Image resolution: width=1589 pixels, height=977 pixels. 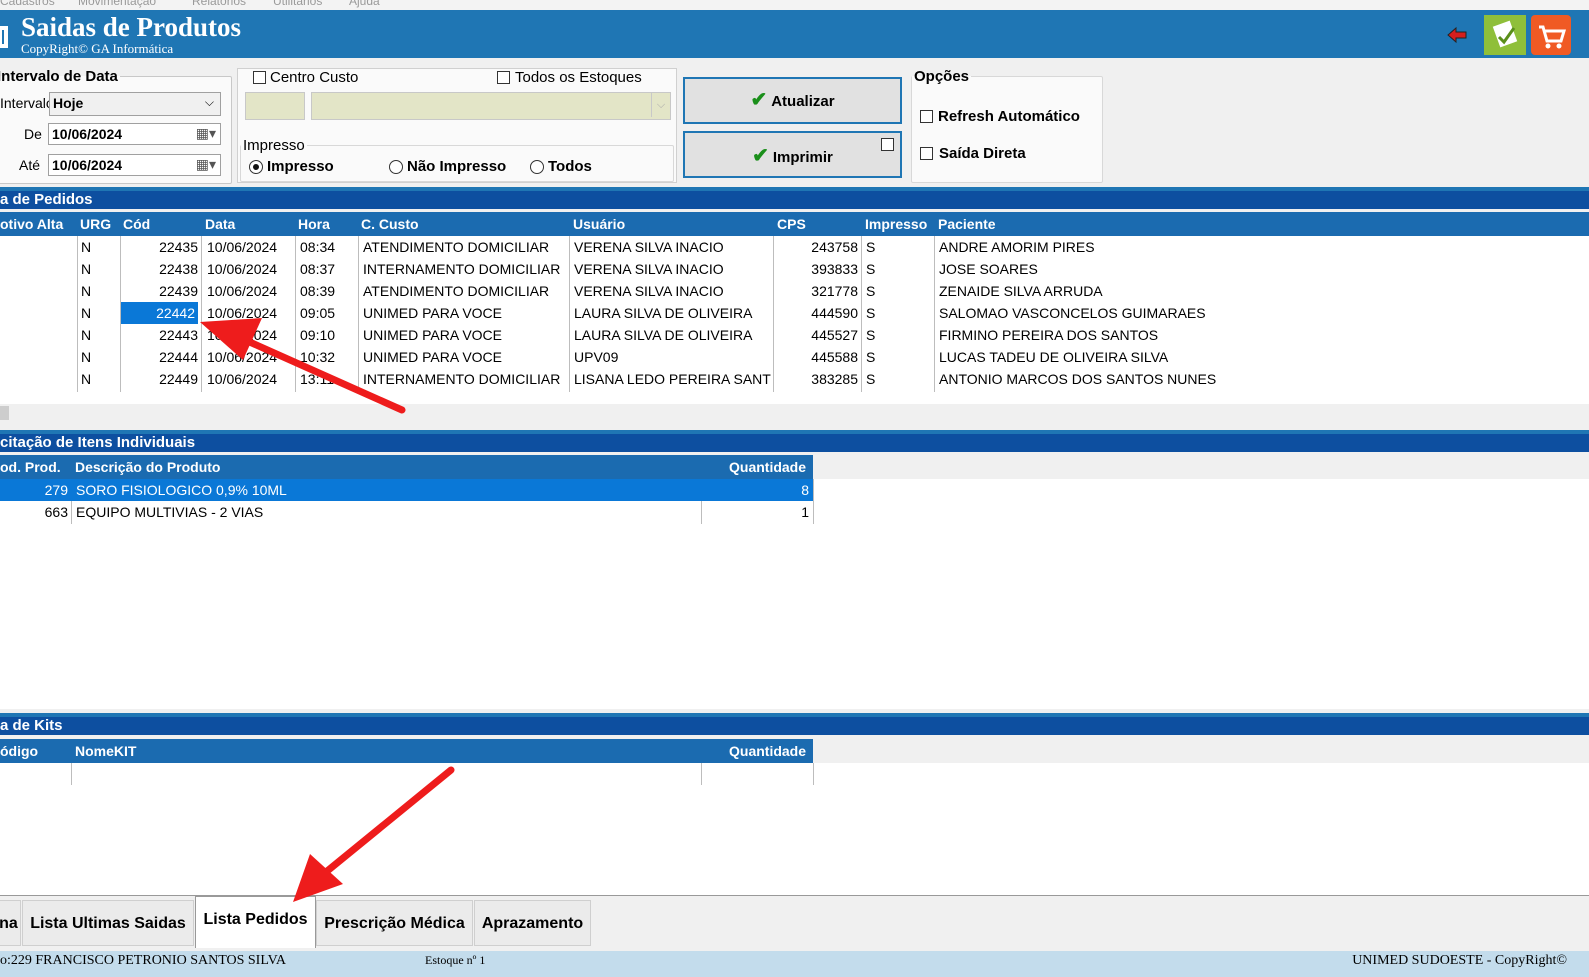 What do you see at coordinates (1239, 291) in the screenshot?
I see `order-cell-paciente: ZENAIDE SILVA ARRUDA` at bounding box center [1239, 291].